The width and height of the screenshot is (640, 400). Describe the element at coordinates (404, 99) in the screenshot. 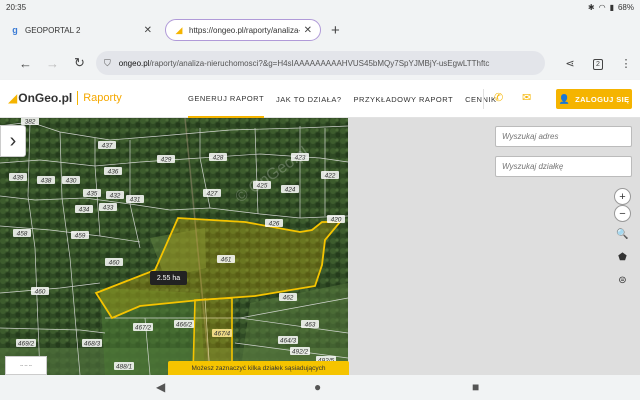

I see `nav-sample-report: PRZYKŁADOWY RAPORT` at that location.